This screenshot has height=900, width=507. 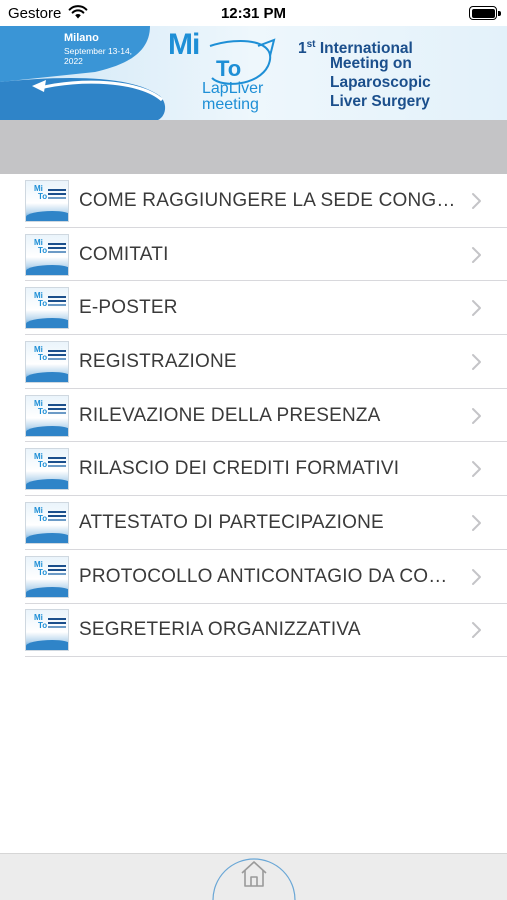 What do you see at coordinates (254, 870) in the screenshot?
I see `home-tab-button` at bounding box center [254, 870].